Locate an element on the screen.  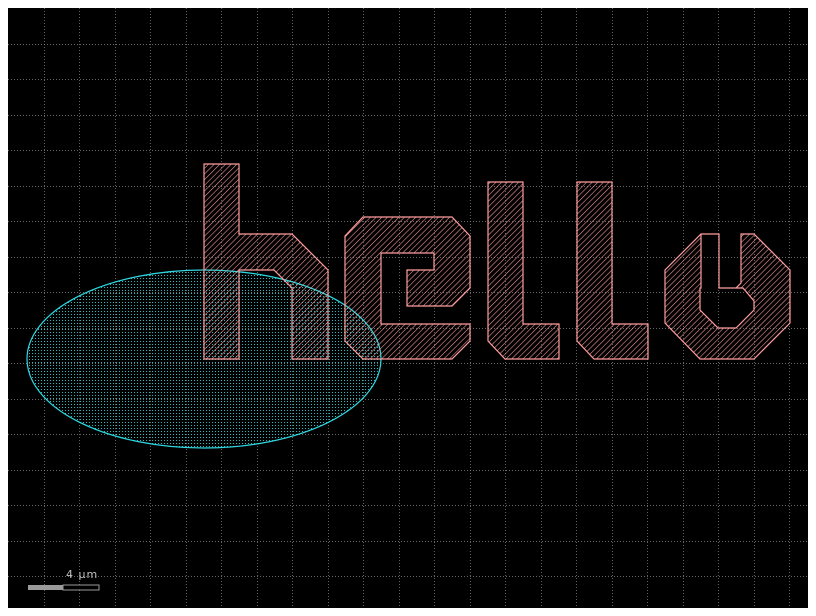
letter-o is located at coordinates (727, 296).